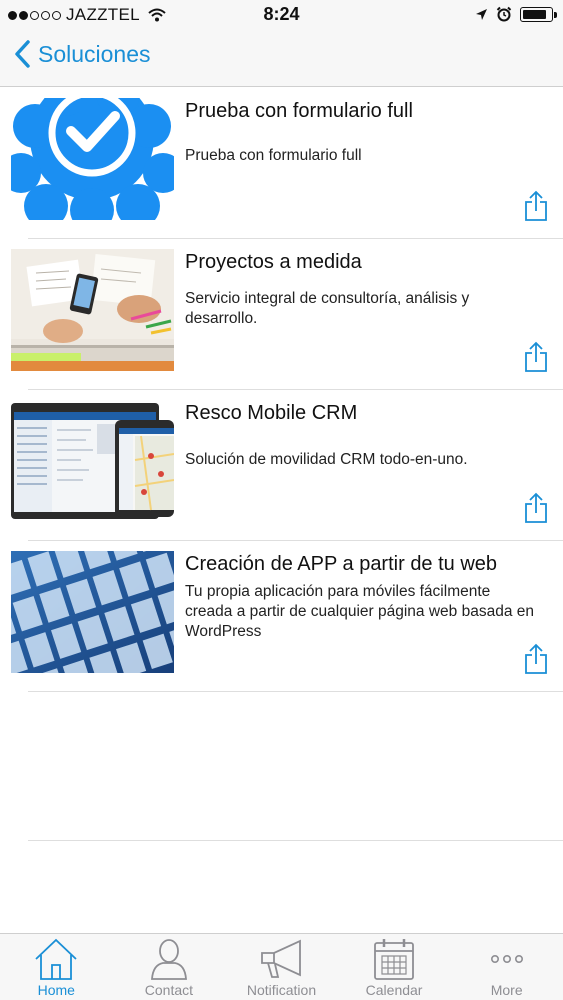  Describe the element at coordinates (92, 310) in the screenshot. I see `desk-sketches-image` at that location.